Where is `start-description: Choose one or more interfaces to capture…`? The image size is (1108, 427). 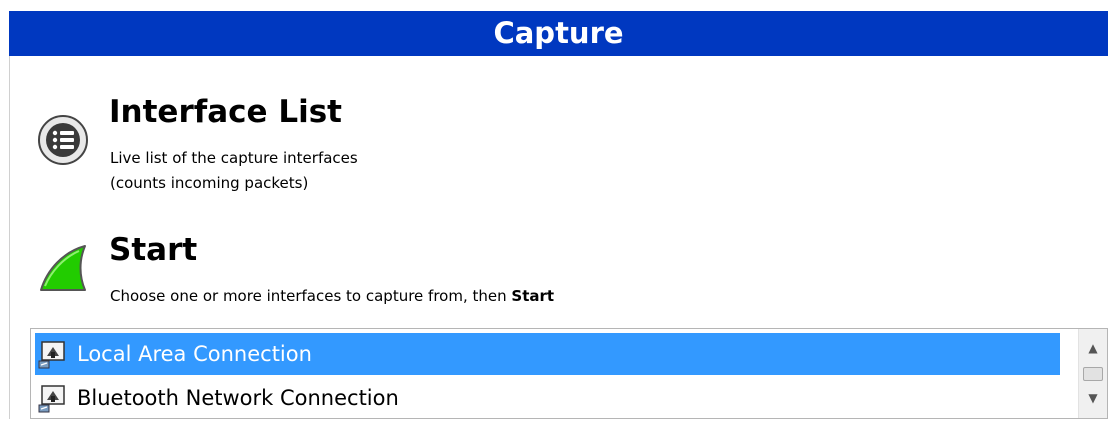
start-description: Choose one or more interfaces to capture… is located at coordinates (332, 296).